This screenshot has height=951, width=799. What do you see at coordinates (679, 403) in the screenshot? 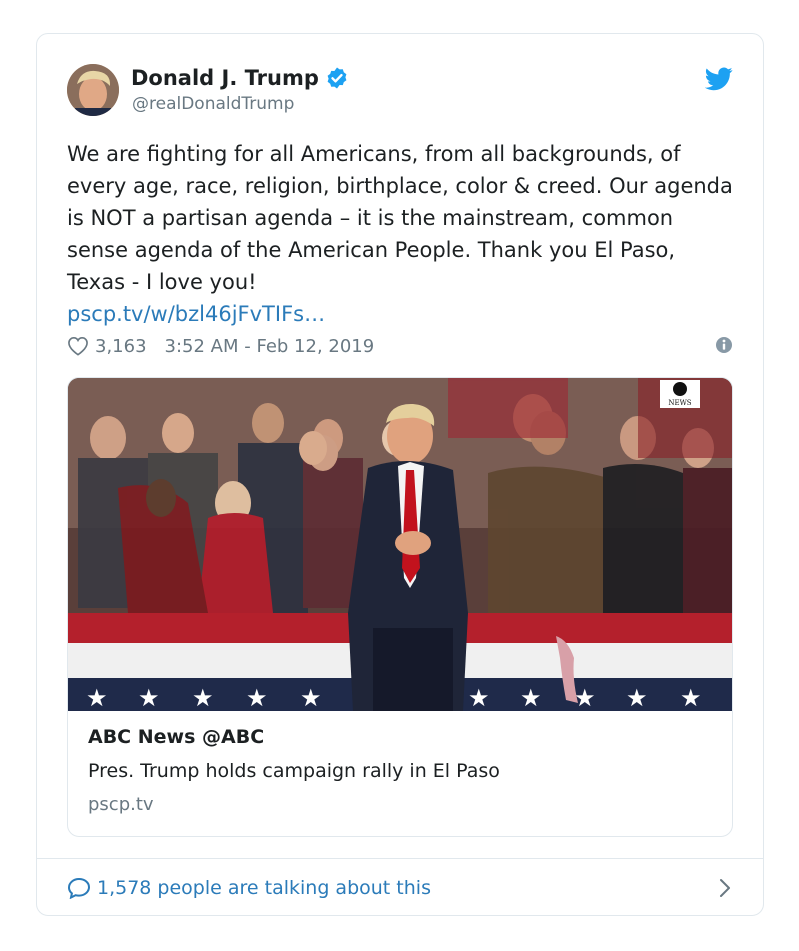
I see `media-badge: NEWS` at bounding box center [679, 403].